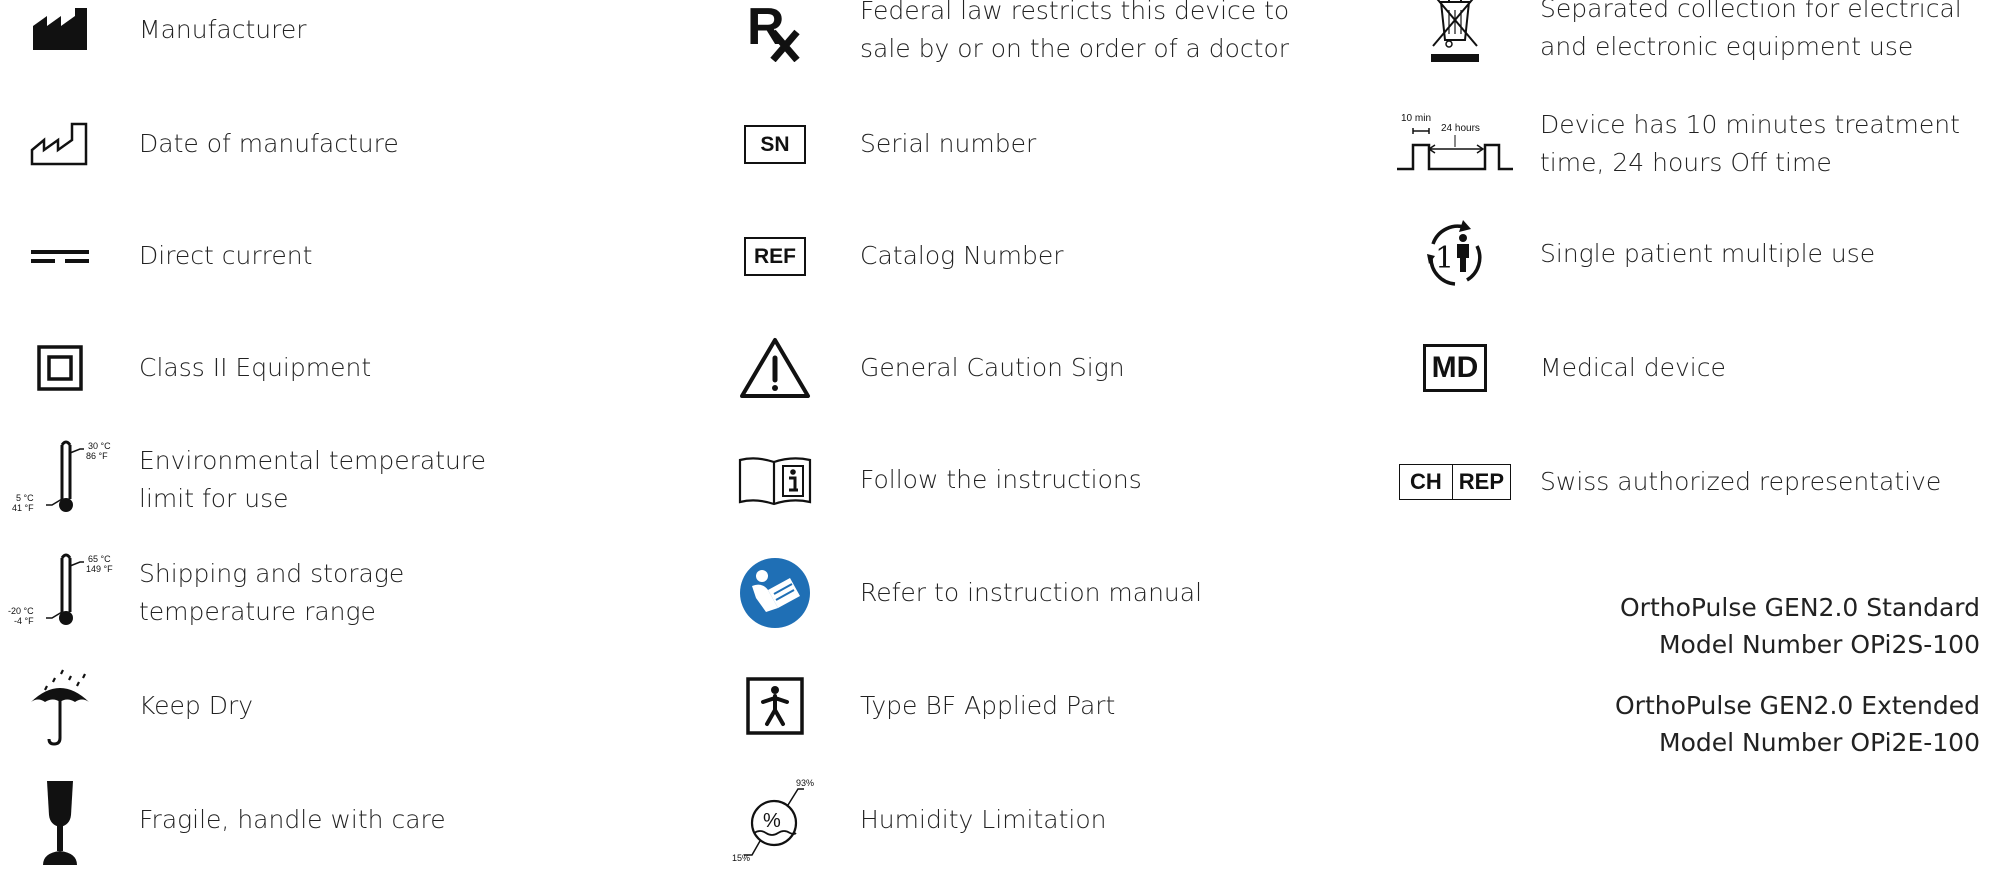  Describe the element at coordinates (775, 480) in the screenshot. I see `instructions-book-icon` at that location.